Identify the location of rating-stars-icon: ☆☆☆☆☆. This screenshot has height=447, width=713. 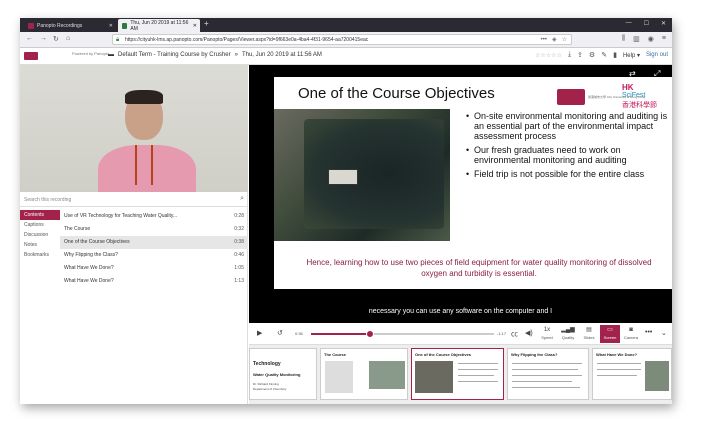
(548, 55).